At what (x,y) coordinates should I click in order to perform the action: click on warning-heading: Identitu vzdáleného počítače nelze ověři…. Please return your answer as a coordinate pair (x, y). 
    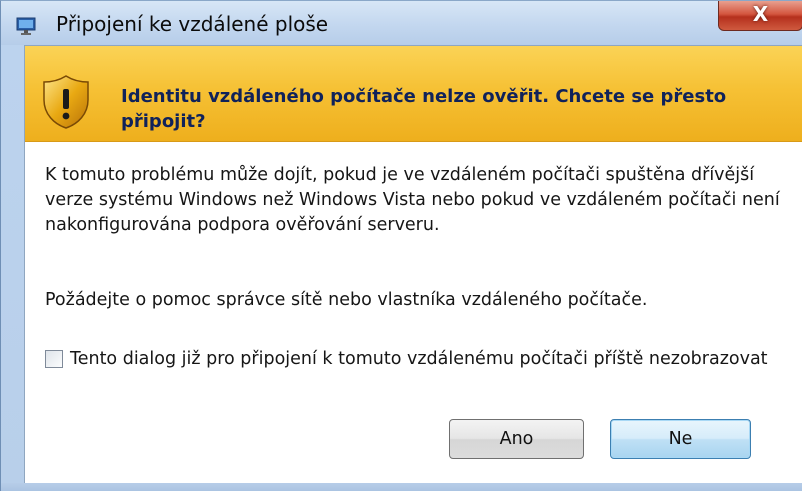
    Looking at the image, I should click on (424, 109).